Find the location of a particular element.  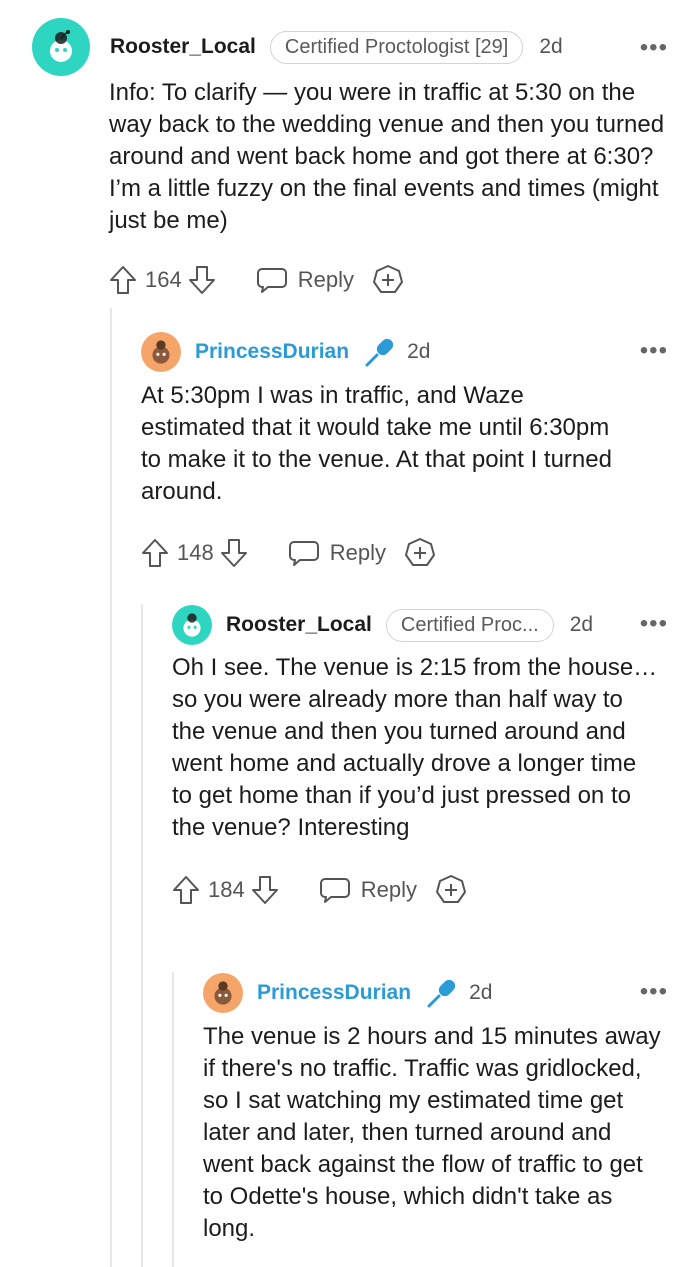

comment-actions: 148 Reply is located at coordinates (404, 553).